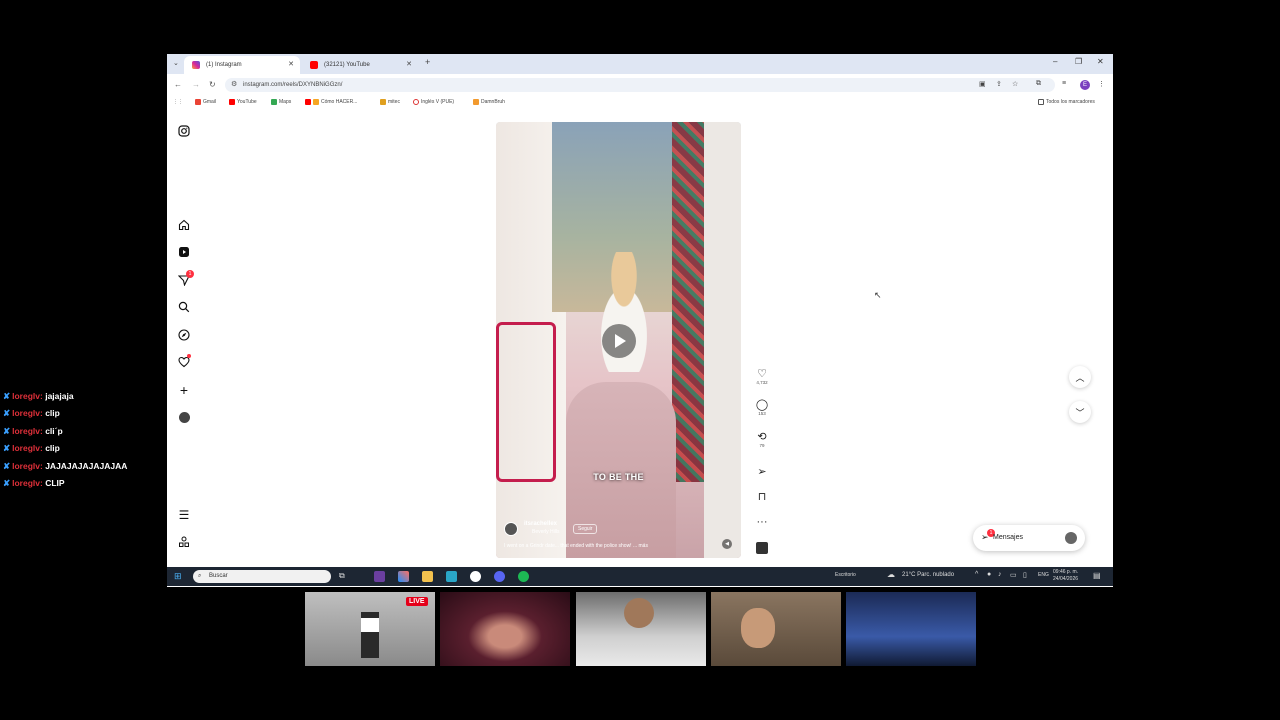 Image resolution: width=1280 pixels, height=720 pixels. What do you see at coordinates (727, 544) in the screenshot?
I see `mute-icon: ◀` at bounding box center [727, 544].